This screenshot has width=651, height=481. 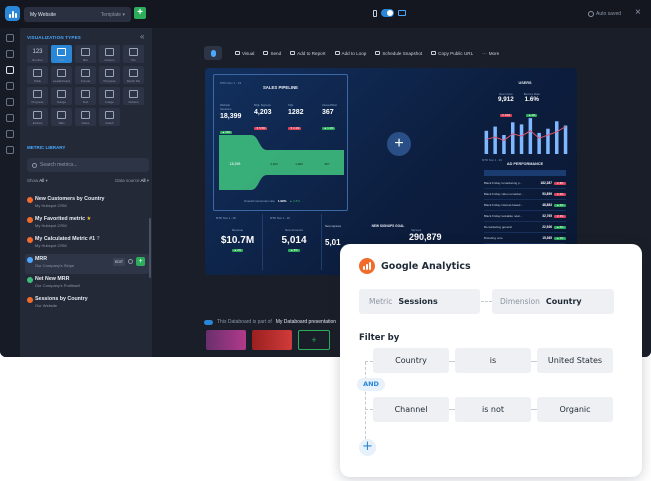 I want to click on send-button: Send, so click(x=272, y=53).